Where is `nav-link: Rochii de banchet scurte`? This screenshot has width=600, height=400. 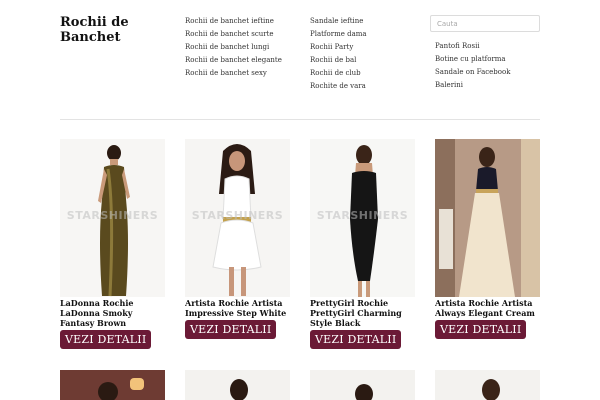 nav-link: Rochii de banchet scurte is located at coordinates (233, 34).